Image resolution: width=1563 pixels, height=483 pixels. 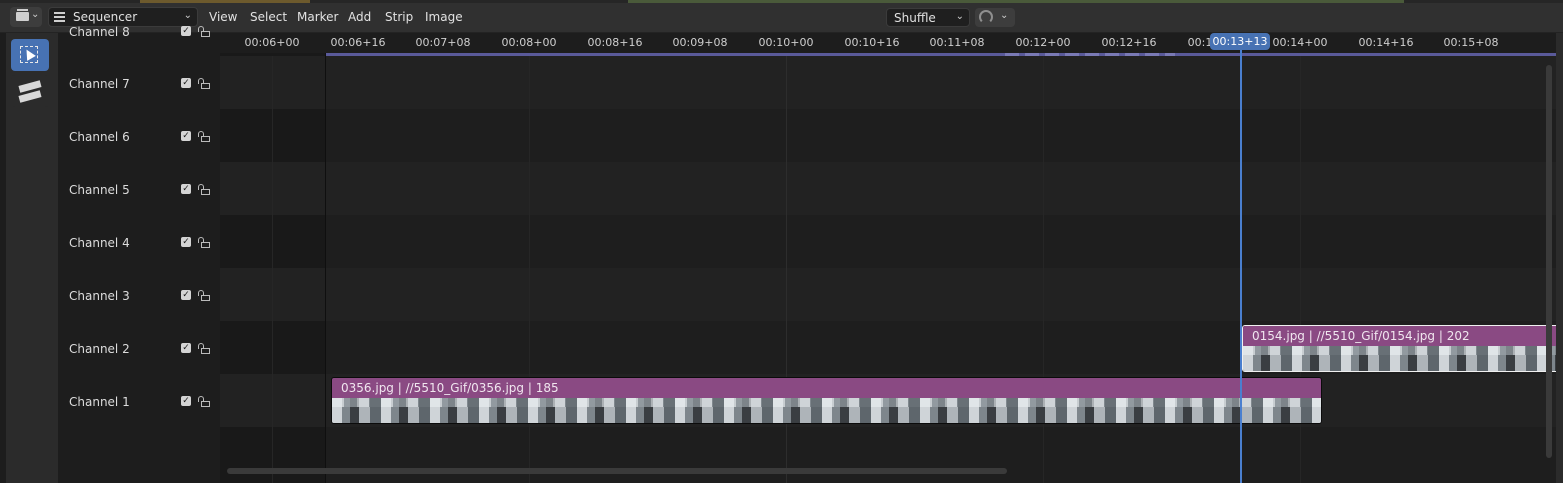 I want to click on menu-strip: Strip, so click(x=399, y=17).